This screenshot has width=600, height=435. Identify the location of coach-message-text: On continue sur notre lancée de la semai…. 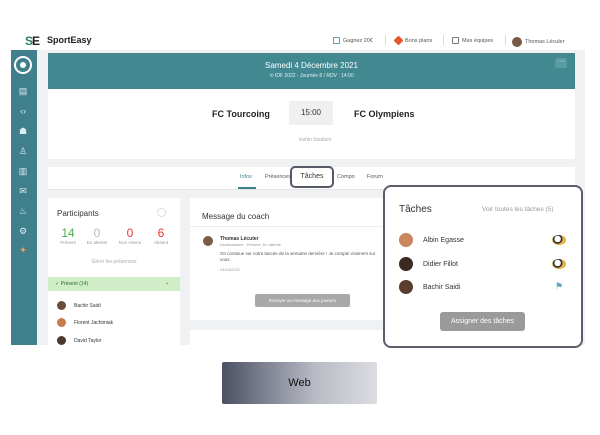
(298, 256).